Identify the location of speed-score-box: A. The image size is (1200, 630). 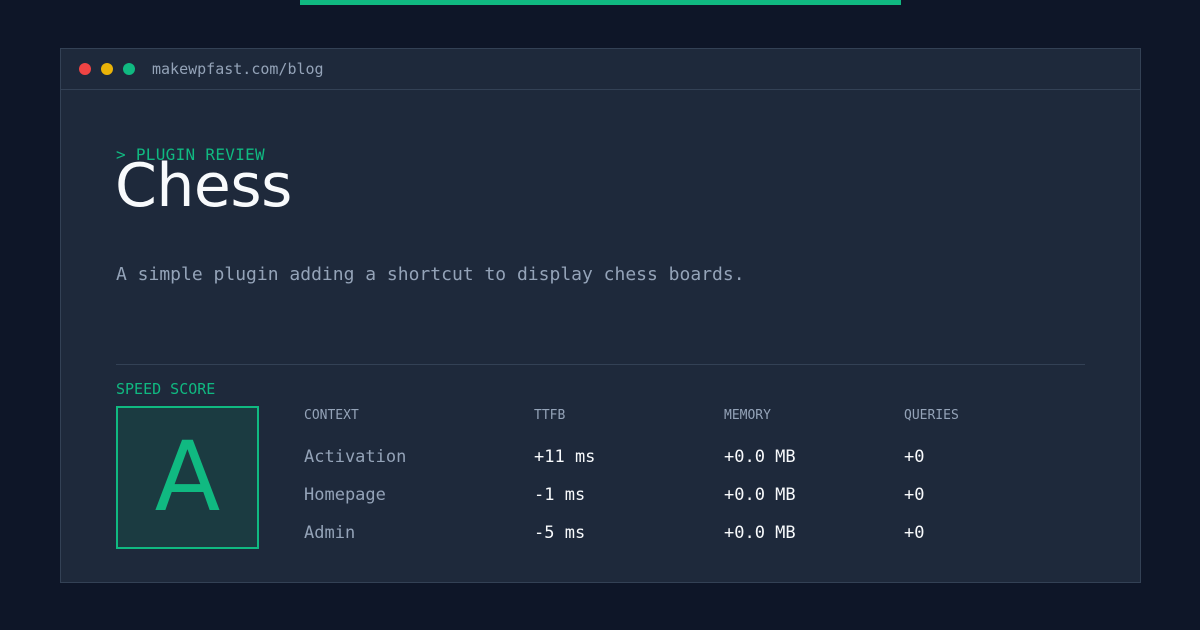
(187, 477).